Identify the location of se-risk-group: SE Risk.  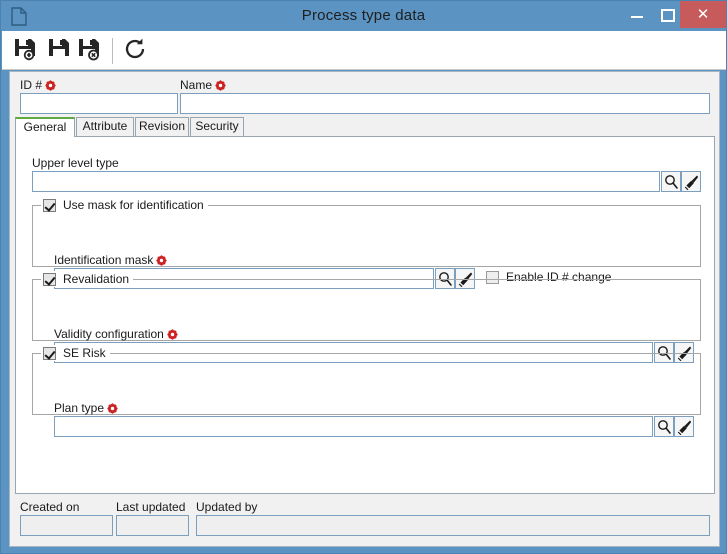
(366, 380).